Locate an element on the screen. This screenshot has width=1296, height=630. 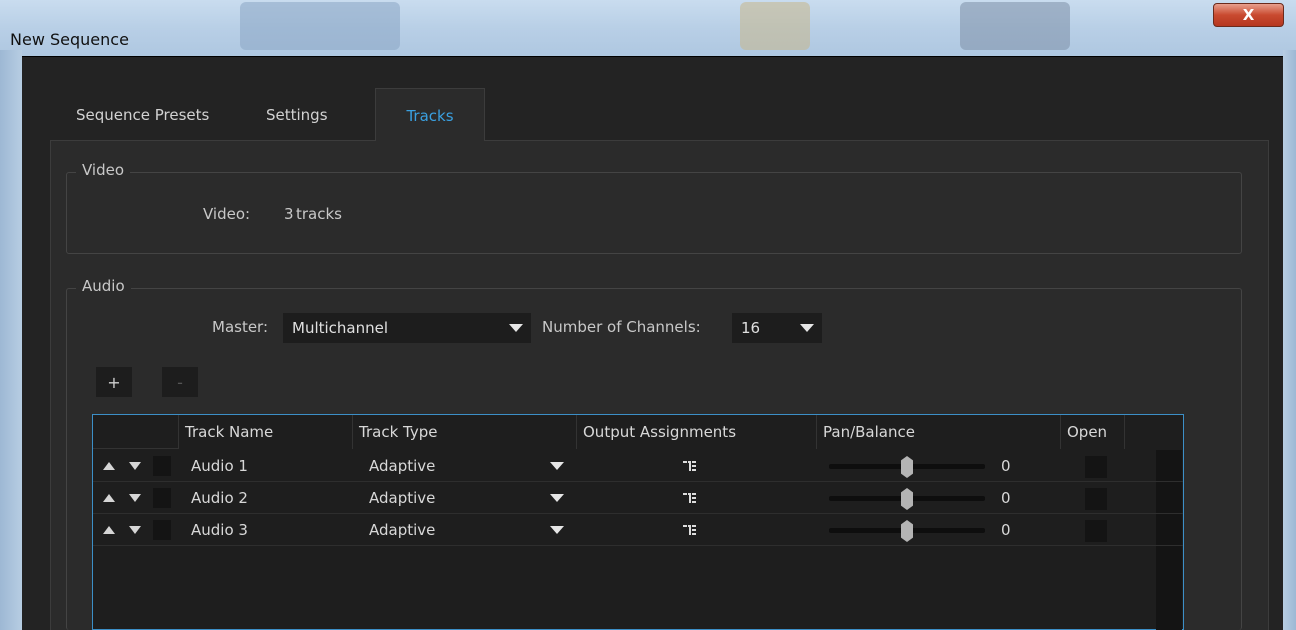
master-dropdown: Multichannel is located at coordinates (407, 328).